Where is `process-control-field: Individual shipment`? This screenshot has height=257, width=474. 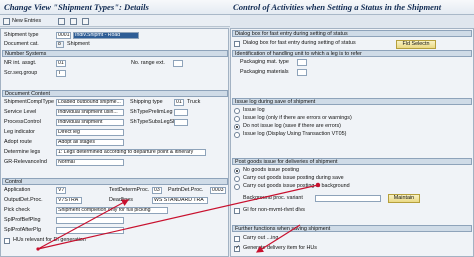
process-control-field: Individual shipment is located at coordinates (90, 122).